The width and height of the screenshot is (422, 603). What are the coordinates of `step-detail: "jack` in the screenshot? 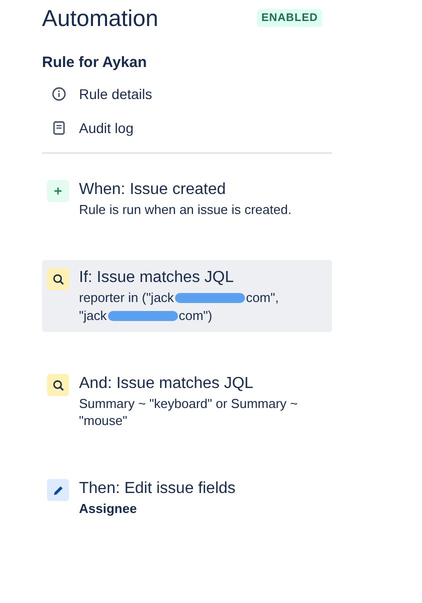 It's located at (93, 315).